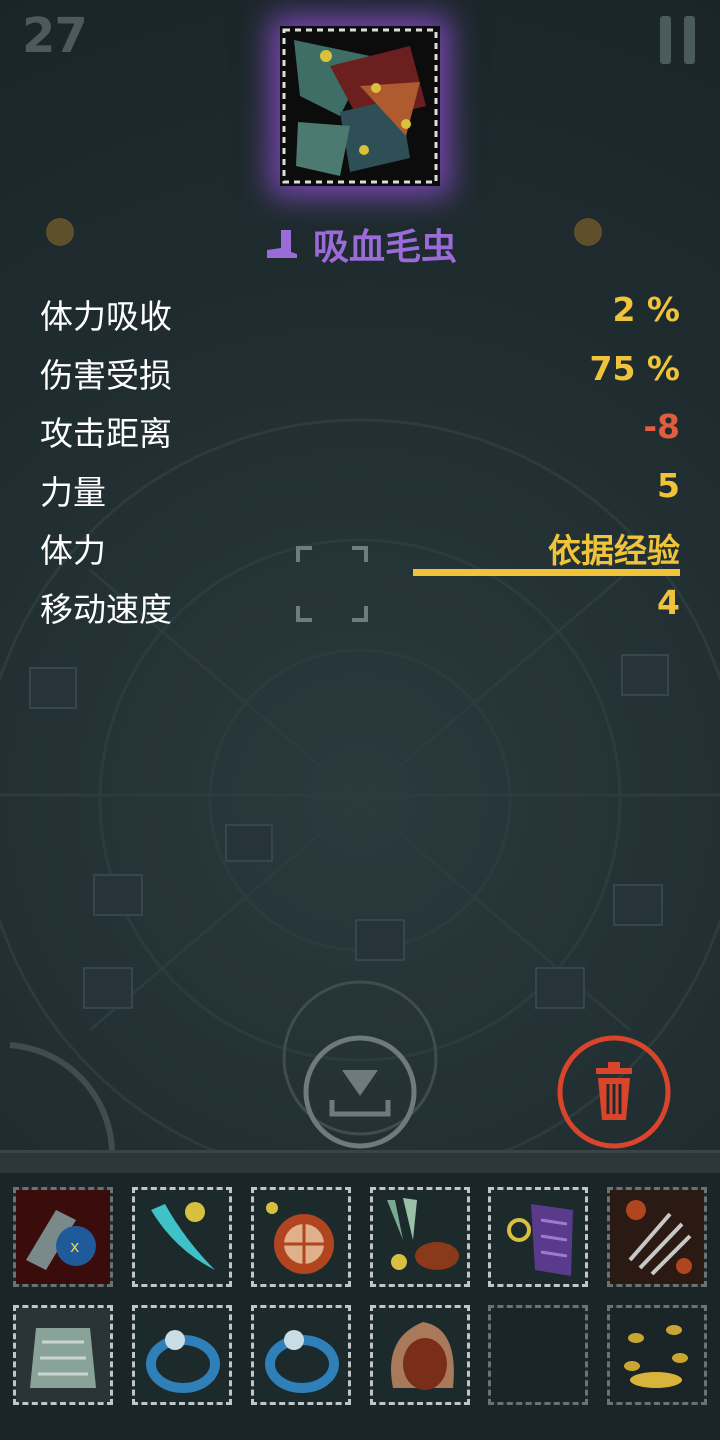  I want to click on value-underline, so click(546, 572).